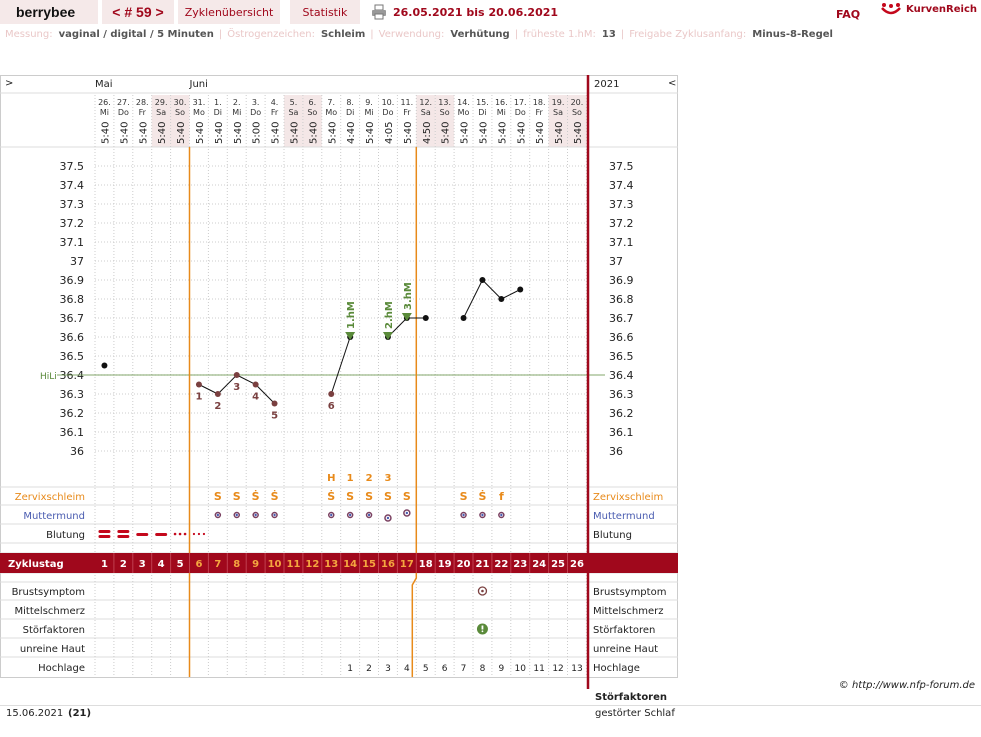 Image resolution: width=981 pixels, height=737 pixels. What do you see at coordinates (558, 102) in the screenshot?
I see `day-date: 19.` at bounding box center [558, 102].